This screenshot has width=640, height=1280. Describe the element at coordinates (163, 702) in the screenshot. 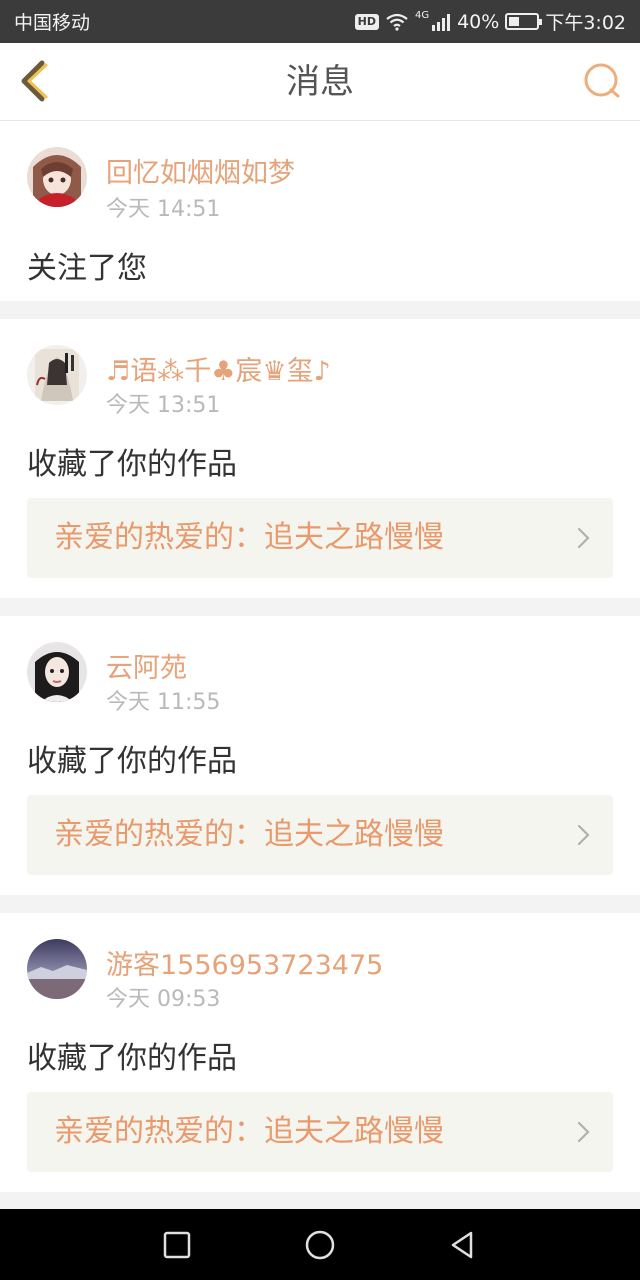

I see `timestamp: 今天 11:55` at that location.